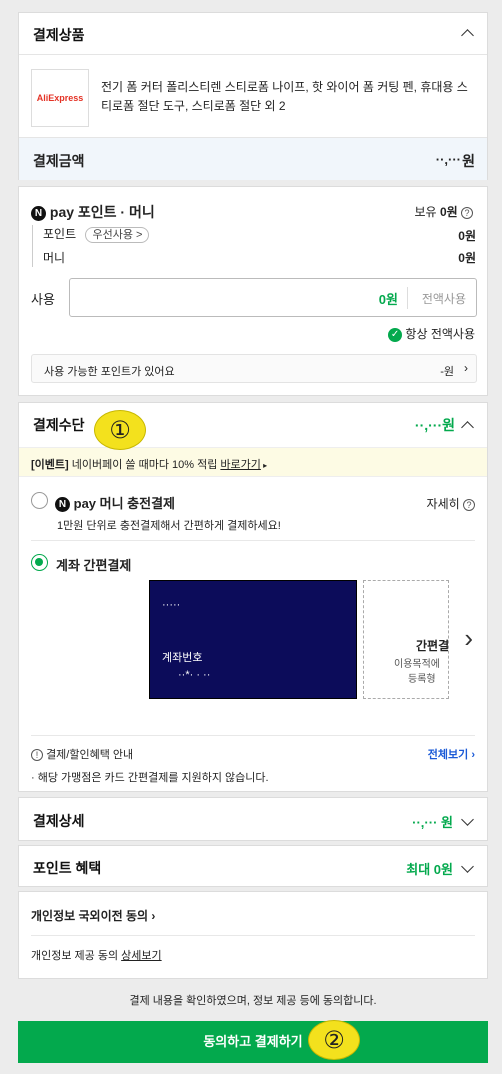  I want to click on chevron-right-icon: ›, so click(466, 368).